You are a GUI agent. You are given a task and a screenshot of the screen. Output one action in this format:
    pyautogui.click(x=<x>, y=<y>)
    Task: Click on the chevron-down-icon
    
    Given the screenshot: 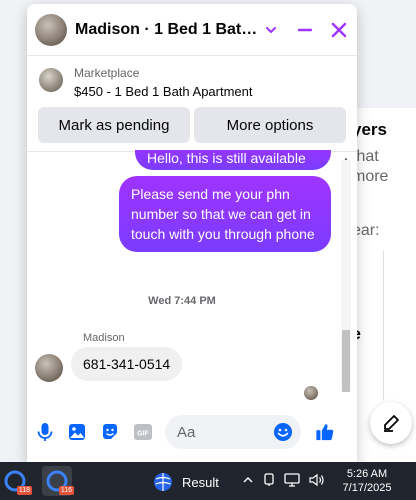 What is the action you would take?
    pyautogui.click(x=271, y=29)
    